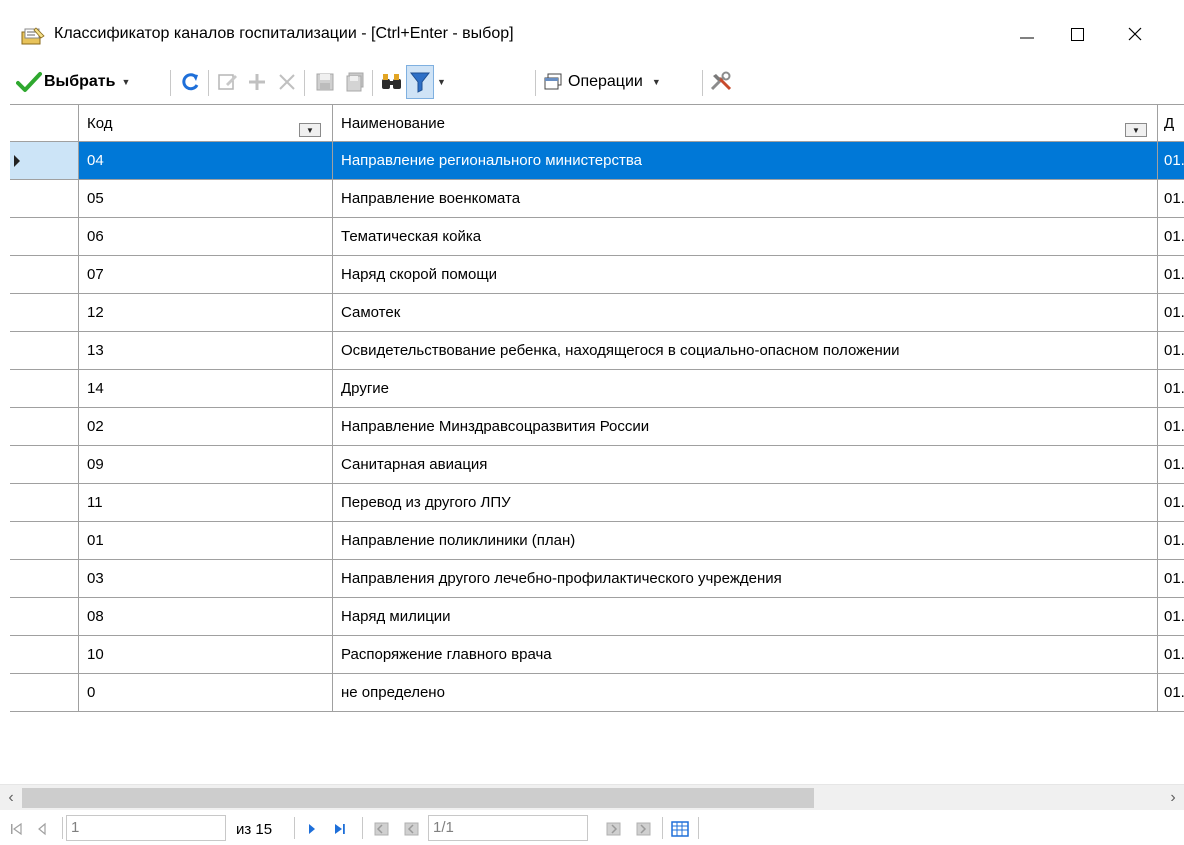 Image resolution: width=1184 pixels, height=845 pixels. I want to click on cell-code: 07, so click(206, 274).